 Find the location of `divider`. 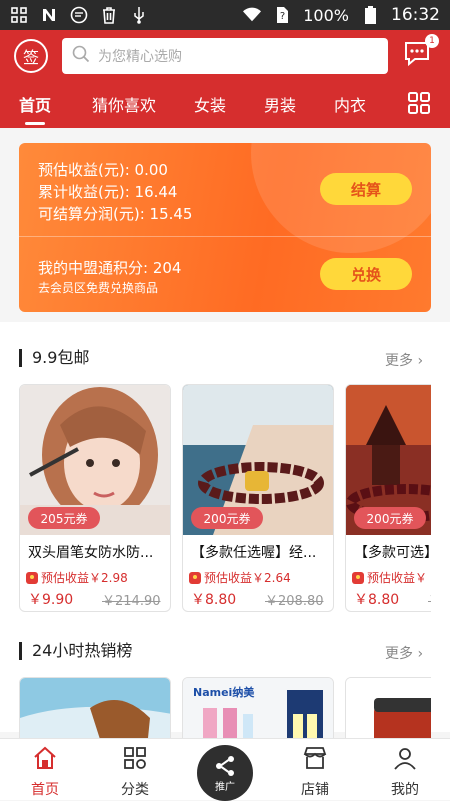

divider is located at coordinates (225, 236).